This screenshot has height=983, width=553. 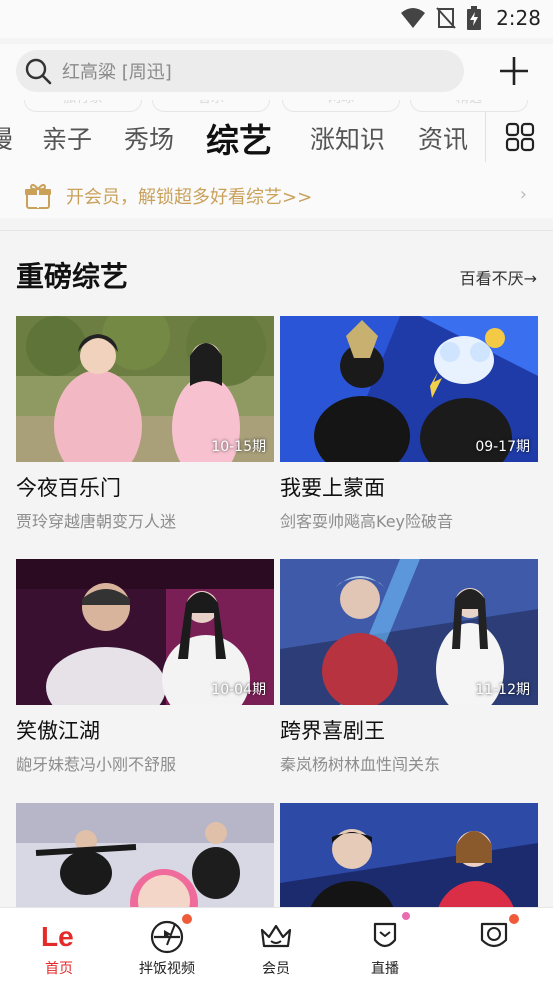 What do you see at coordinates (498, 277) in the screenshot?
I see `section-more-link: 百看不厌→` at bounding box center [498, 277].